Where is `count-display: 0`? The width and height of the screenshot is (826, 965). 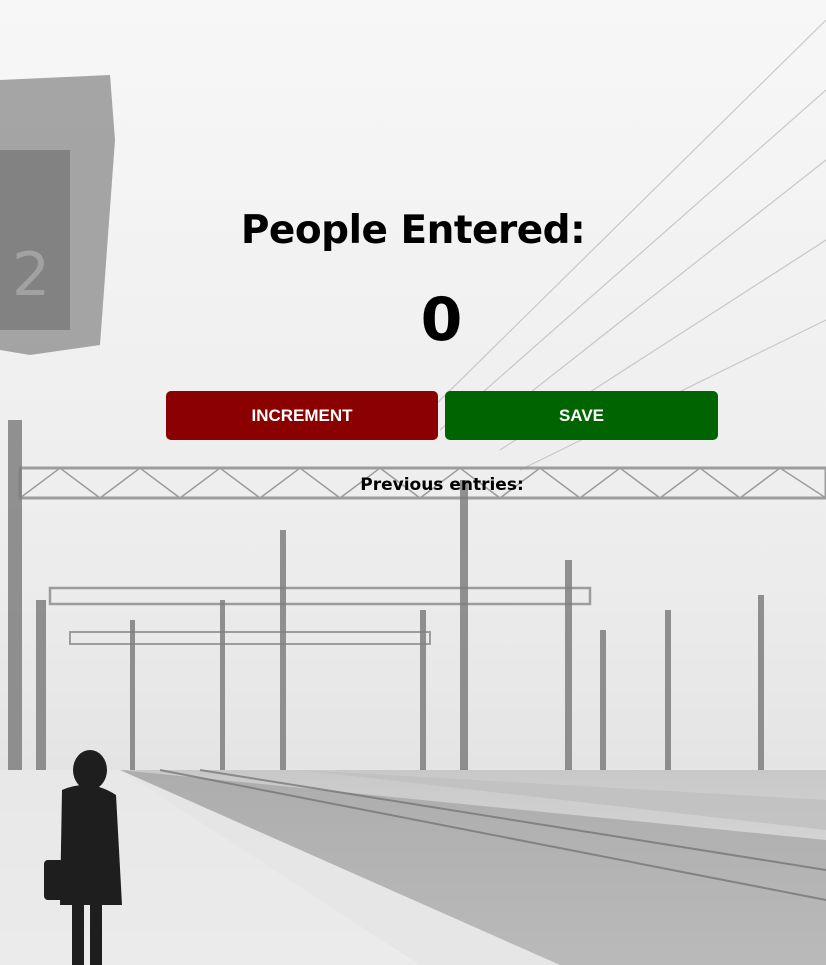 count-display: 0 is located at coordinates (441, 320).